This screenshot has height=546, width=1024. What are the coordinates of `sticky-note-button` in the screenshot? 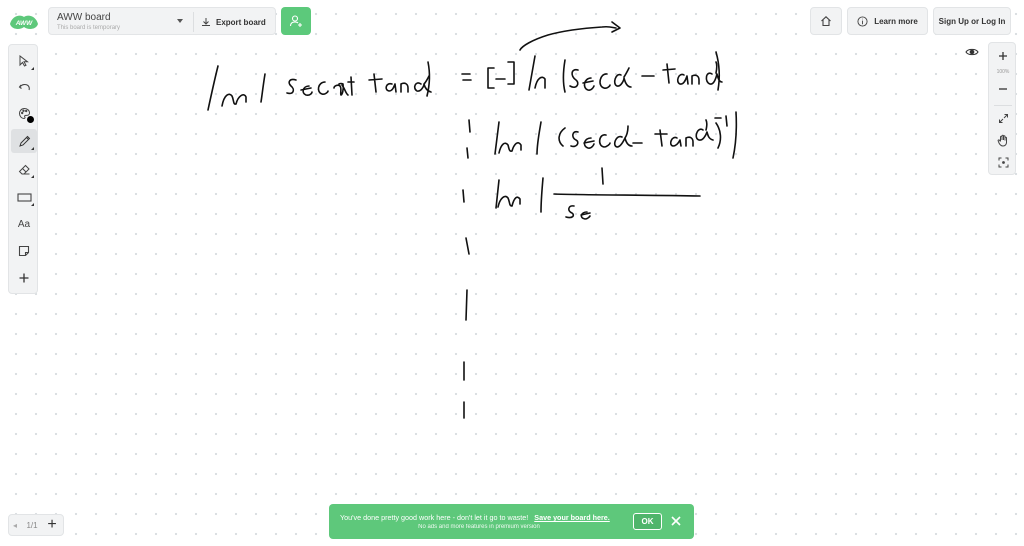 It's located at (24, 251).